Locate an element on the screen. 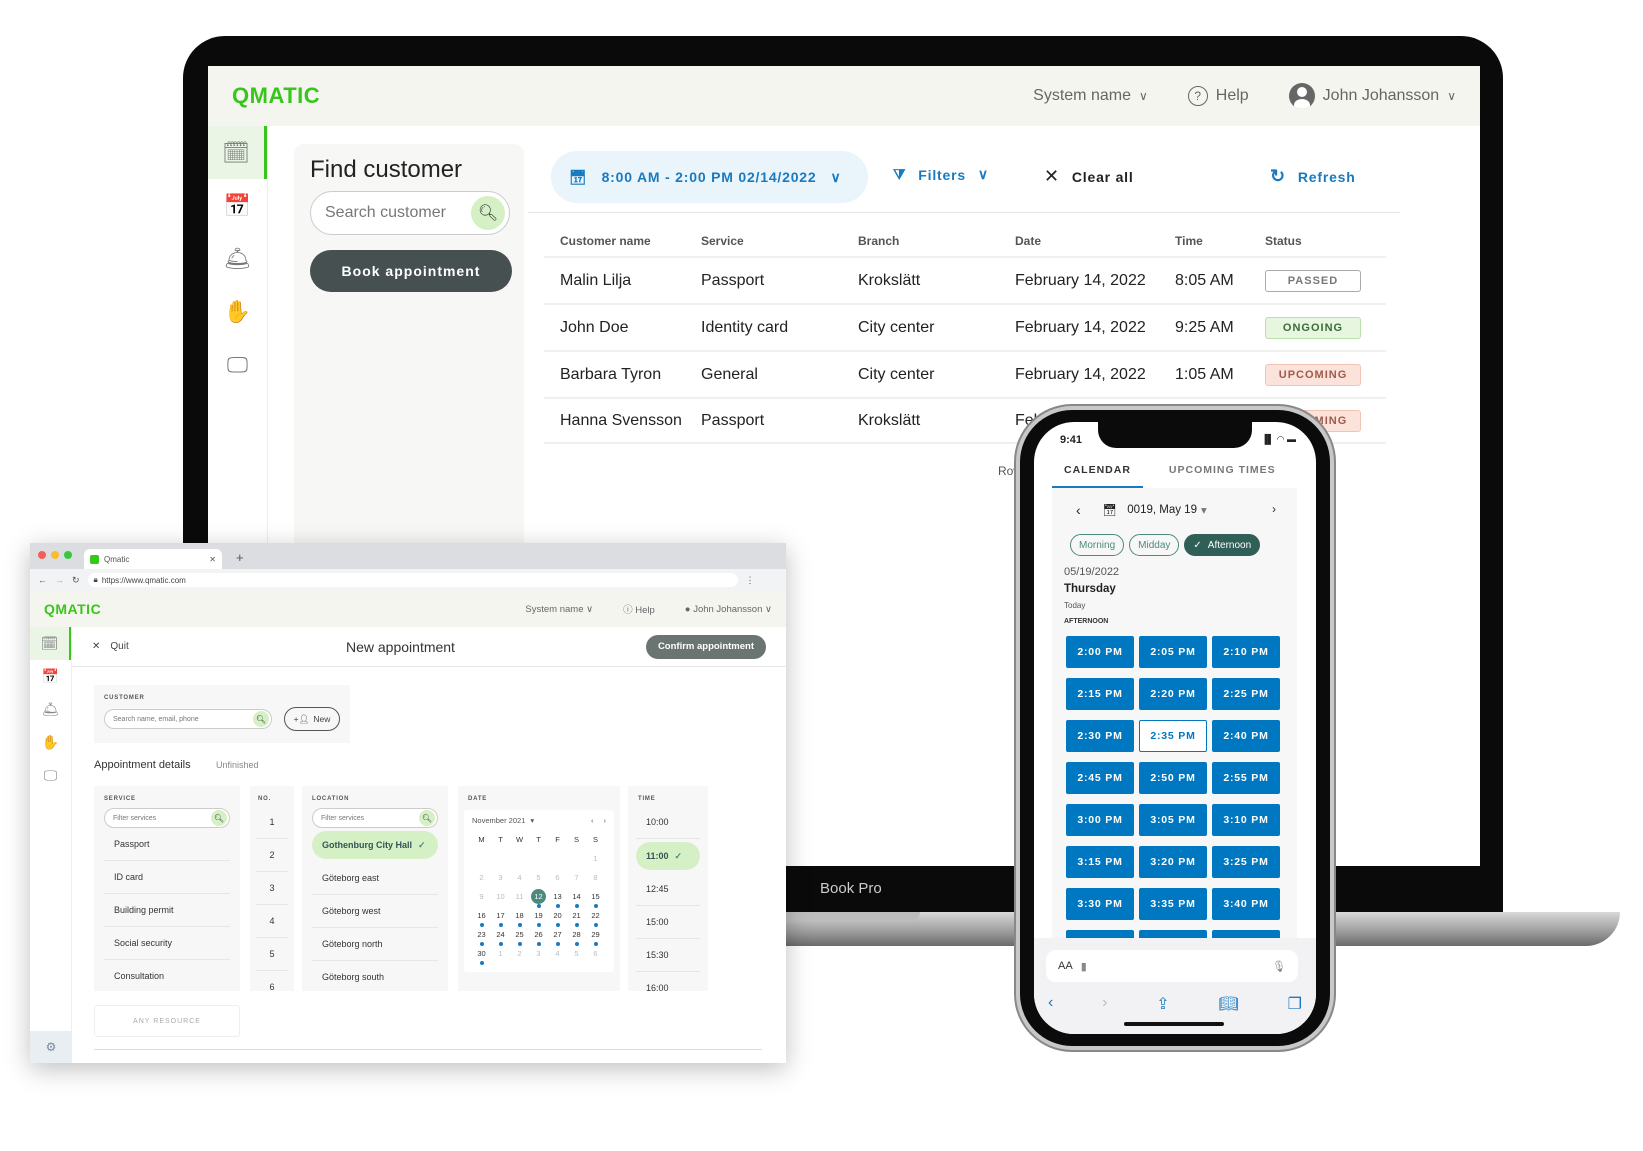 This screenshot has width=1643, height=1151. col-branch: Branch is located at coordinates (936, 241).